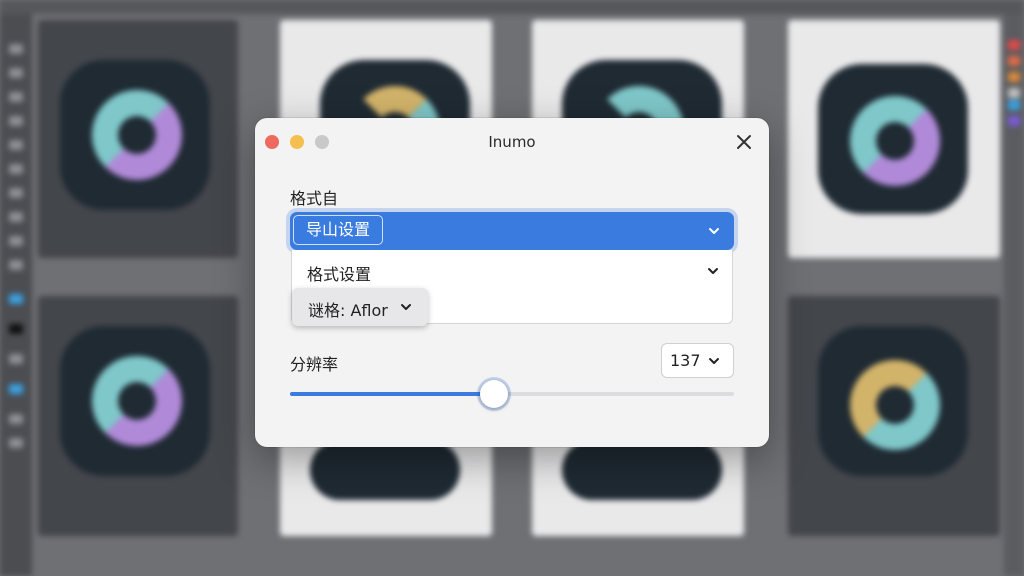 This screenshot has width=1024, height=576. I want to click on resolution-slider, so click(512, 394).